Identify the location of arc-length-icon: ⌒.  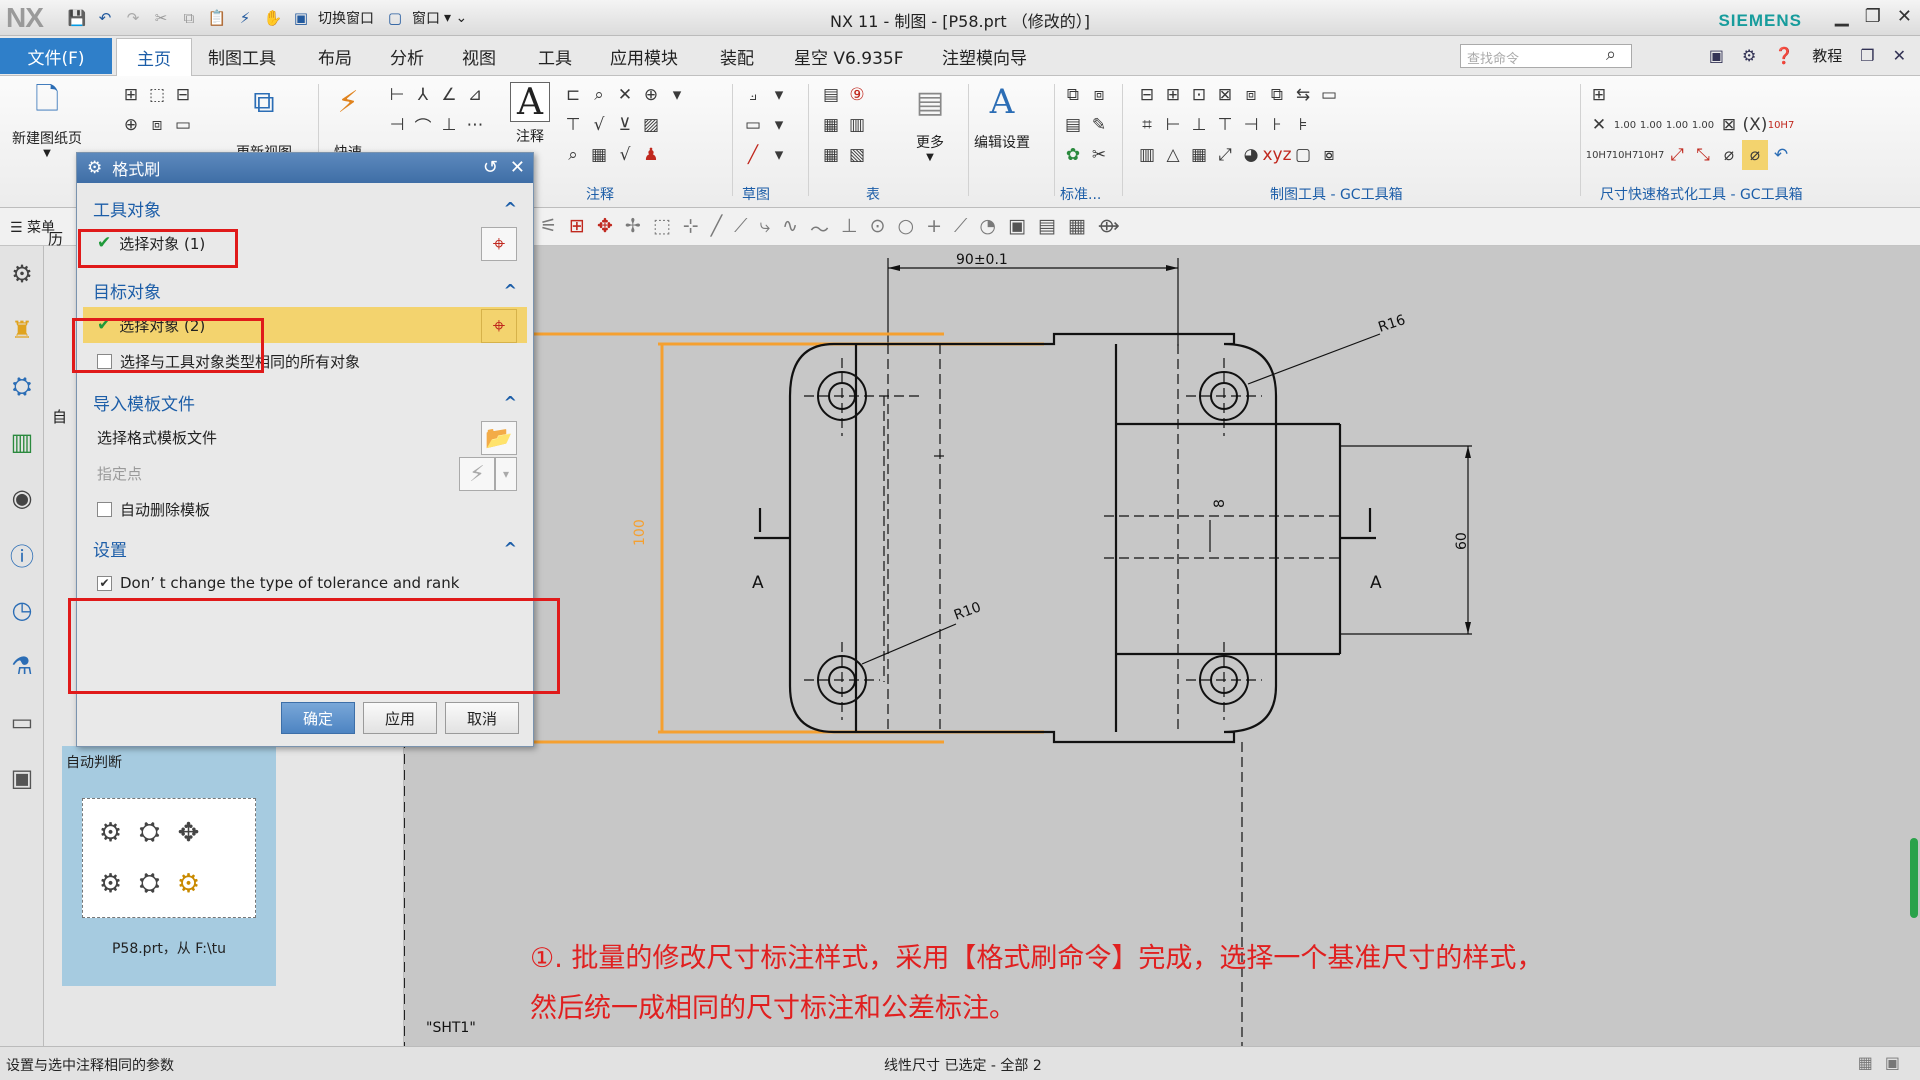
(423, 125).